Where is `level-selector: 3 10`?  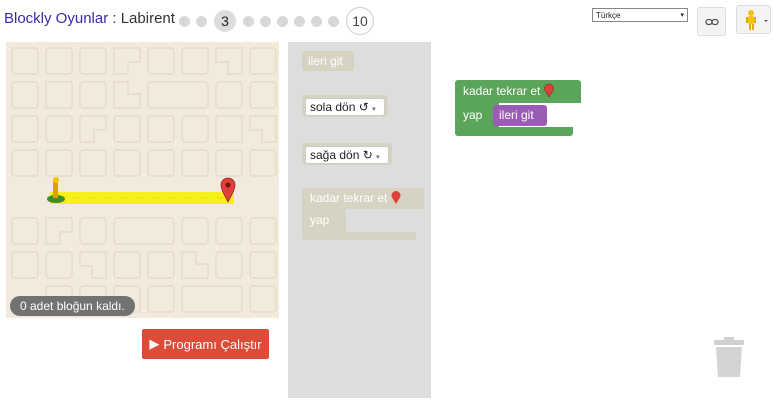 level-selector: 3 10 is located at coordinates (275, 21).